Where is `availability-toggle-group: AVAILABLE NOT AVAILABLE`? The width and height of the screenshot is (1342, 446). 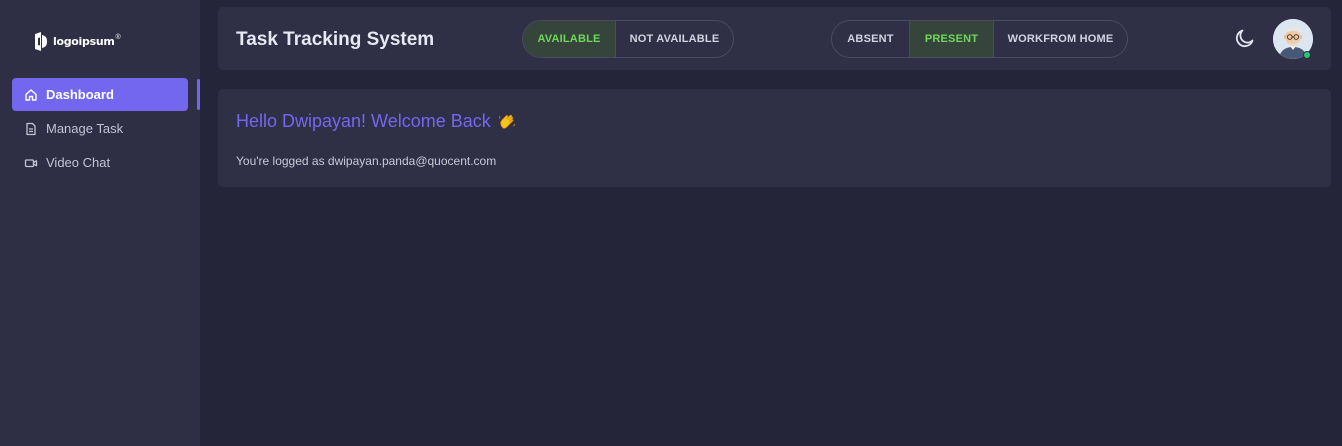
availability-toggle-group: AVAILABLE NOT AVAILABLE is located at coordinates (628, 39).